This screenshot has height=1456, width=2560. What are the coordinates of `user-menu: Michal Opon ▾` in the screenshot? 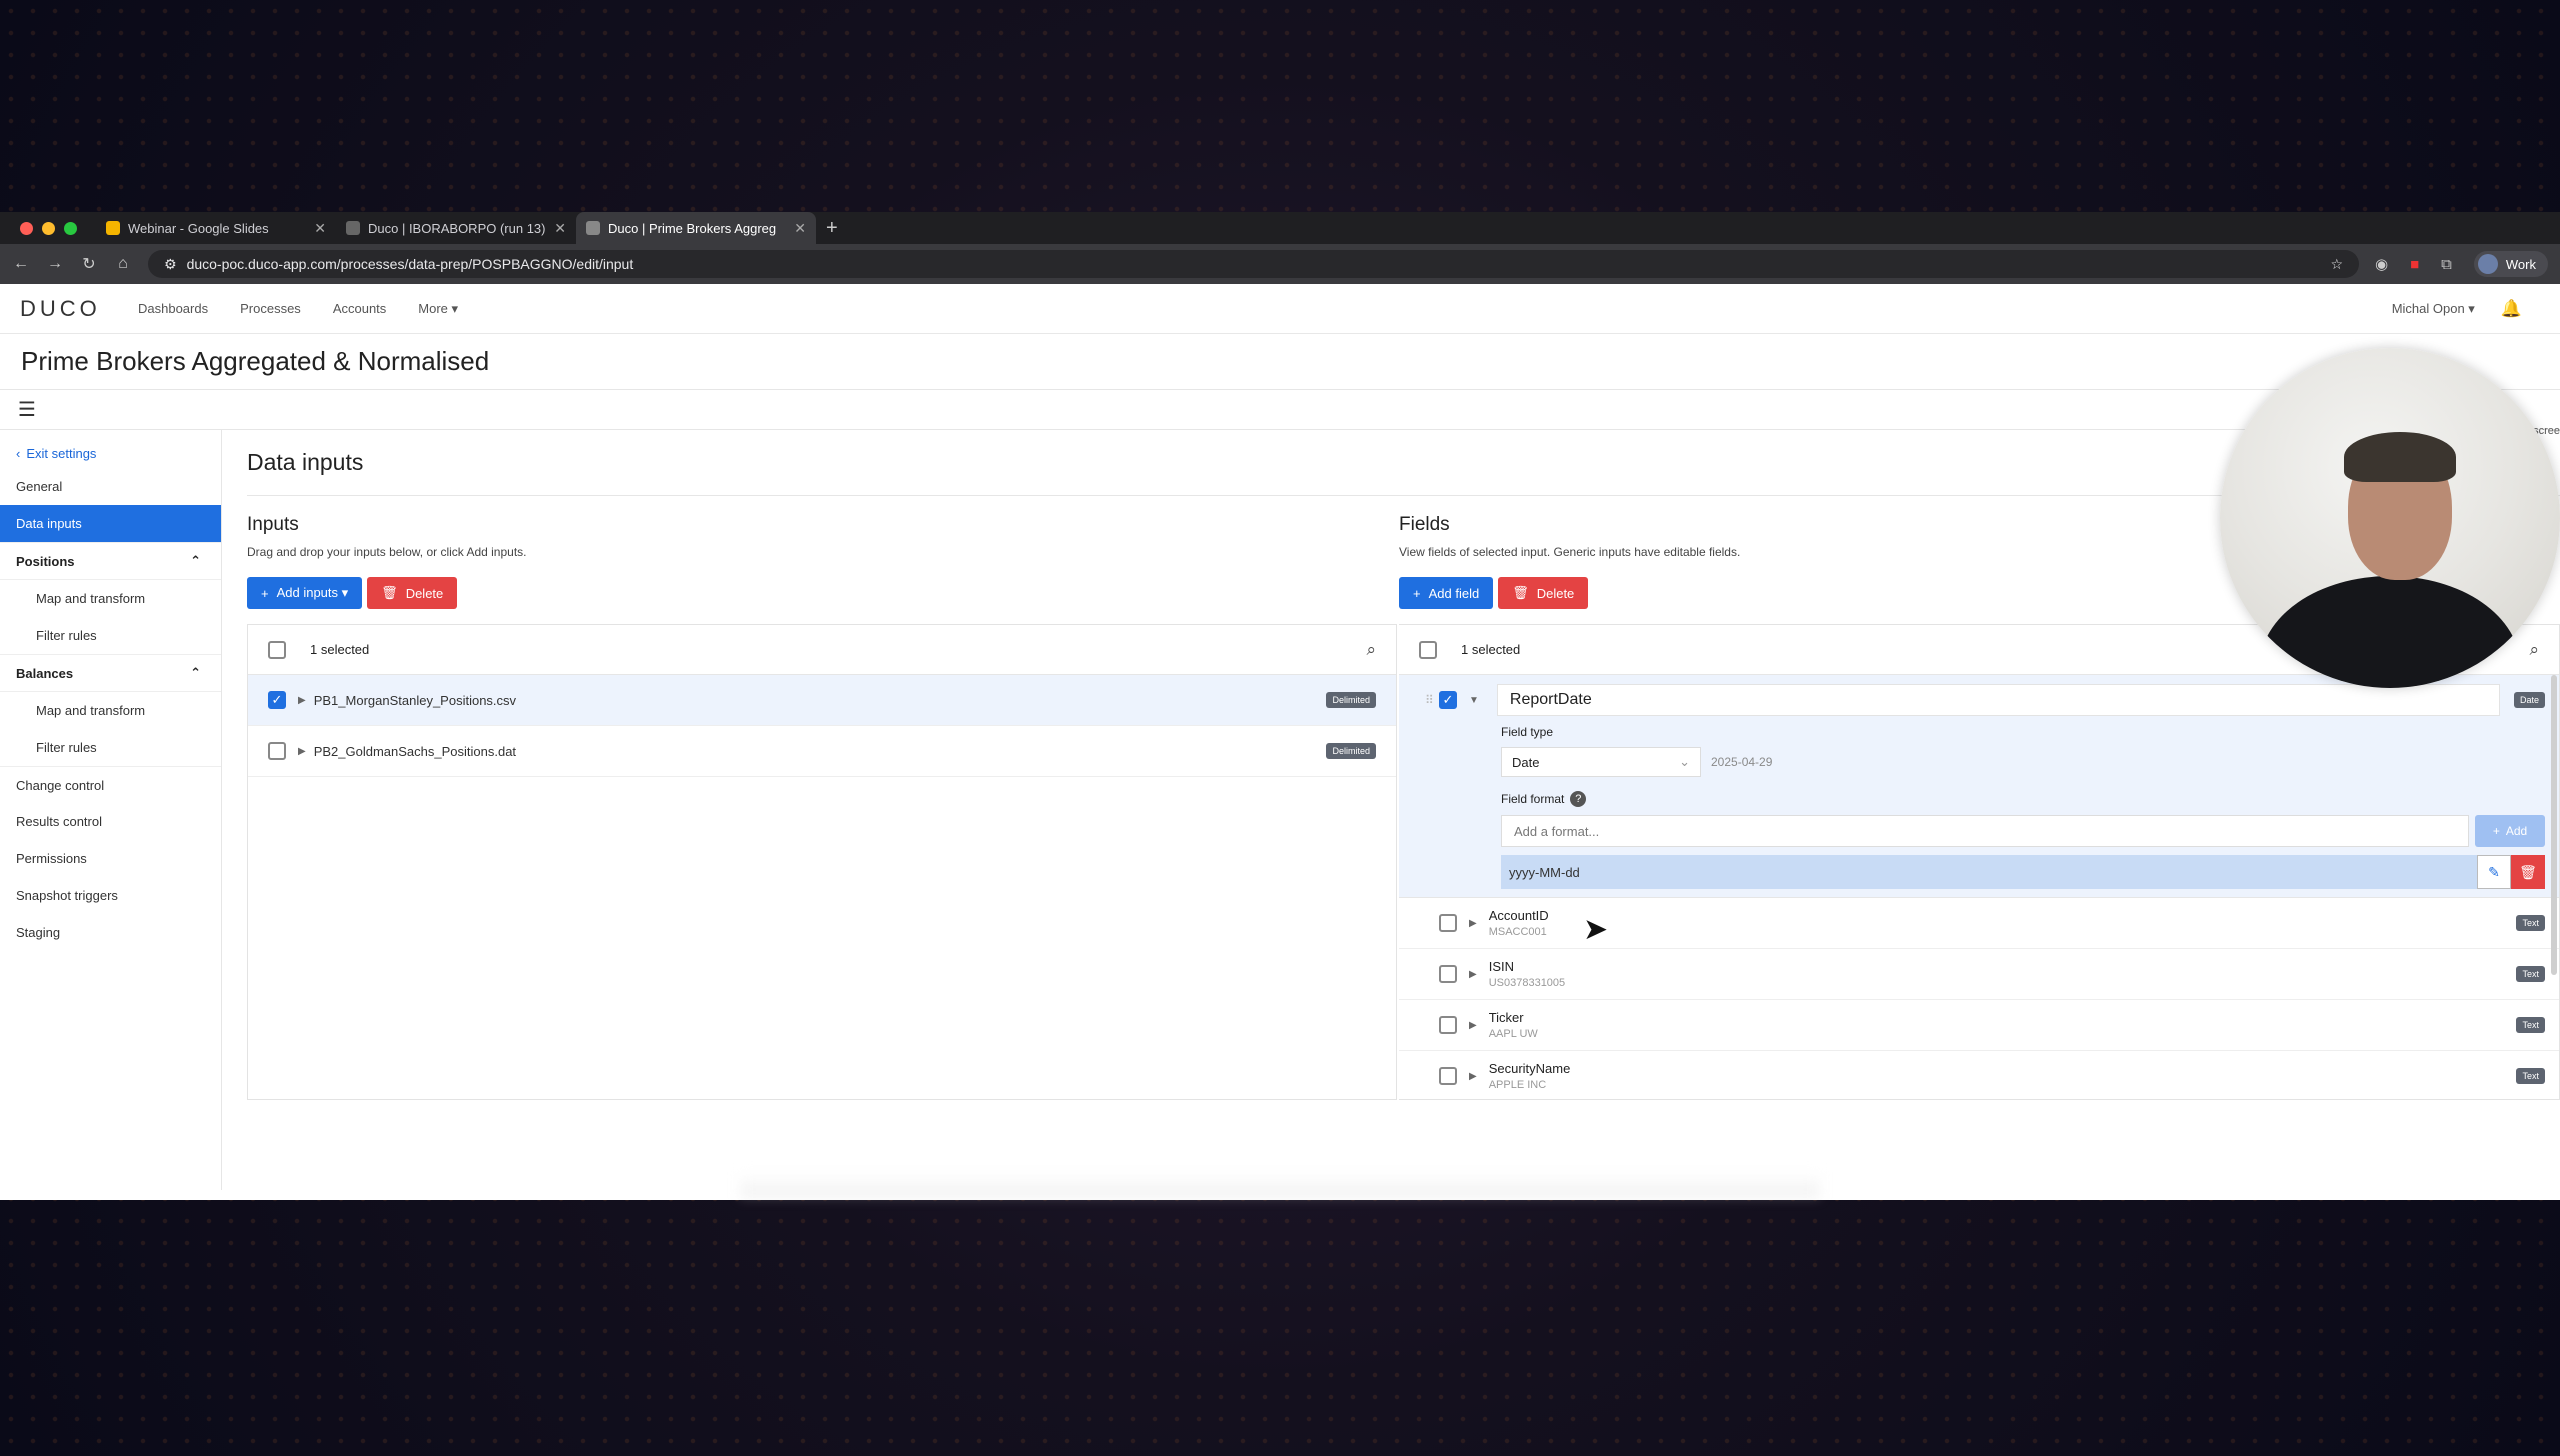 It's located at (2433, 309).